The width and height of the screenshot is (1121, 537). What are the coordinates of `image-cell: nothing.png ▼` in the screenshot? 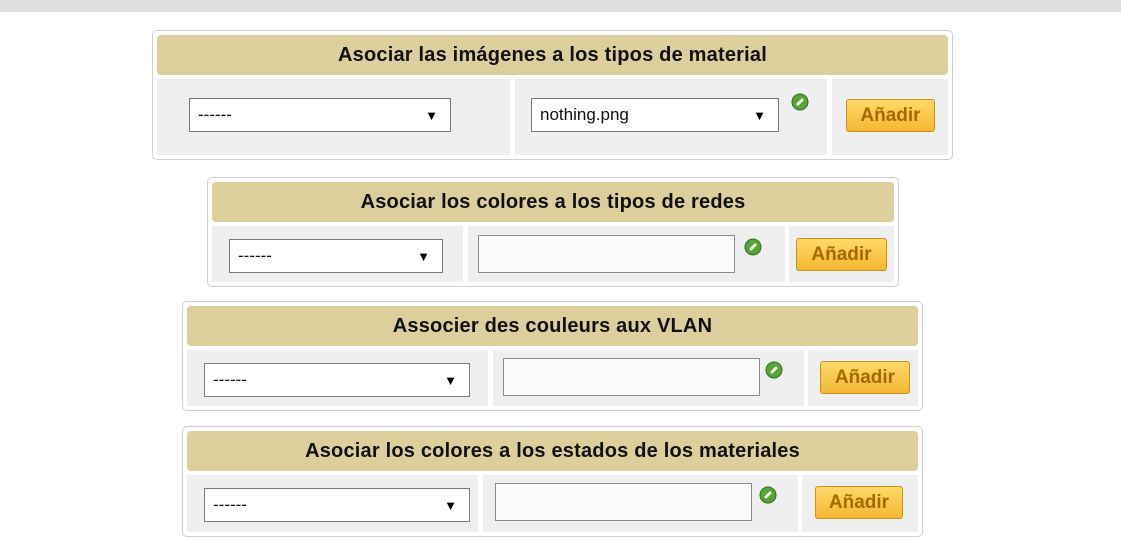 It's located at (671, 117).